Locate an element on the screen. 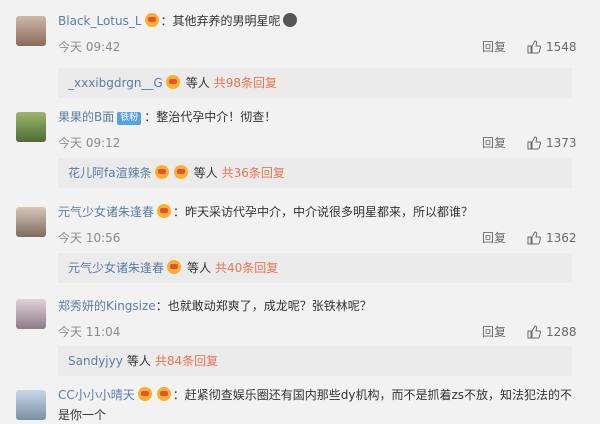  sub-reply-count: 共98条回复 is located at coordinates (245, 83).